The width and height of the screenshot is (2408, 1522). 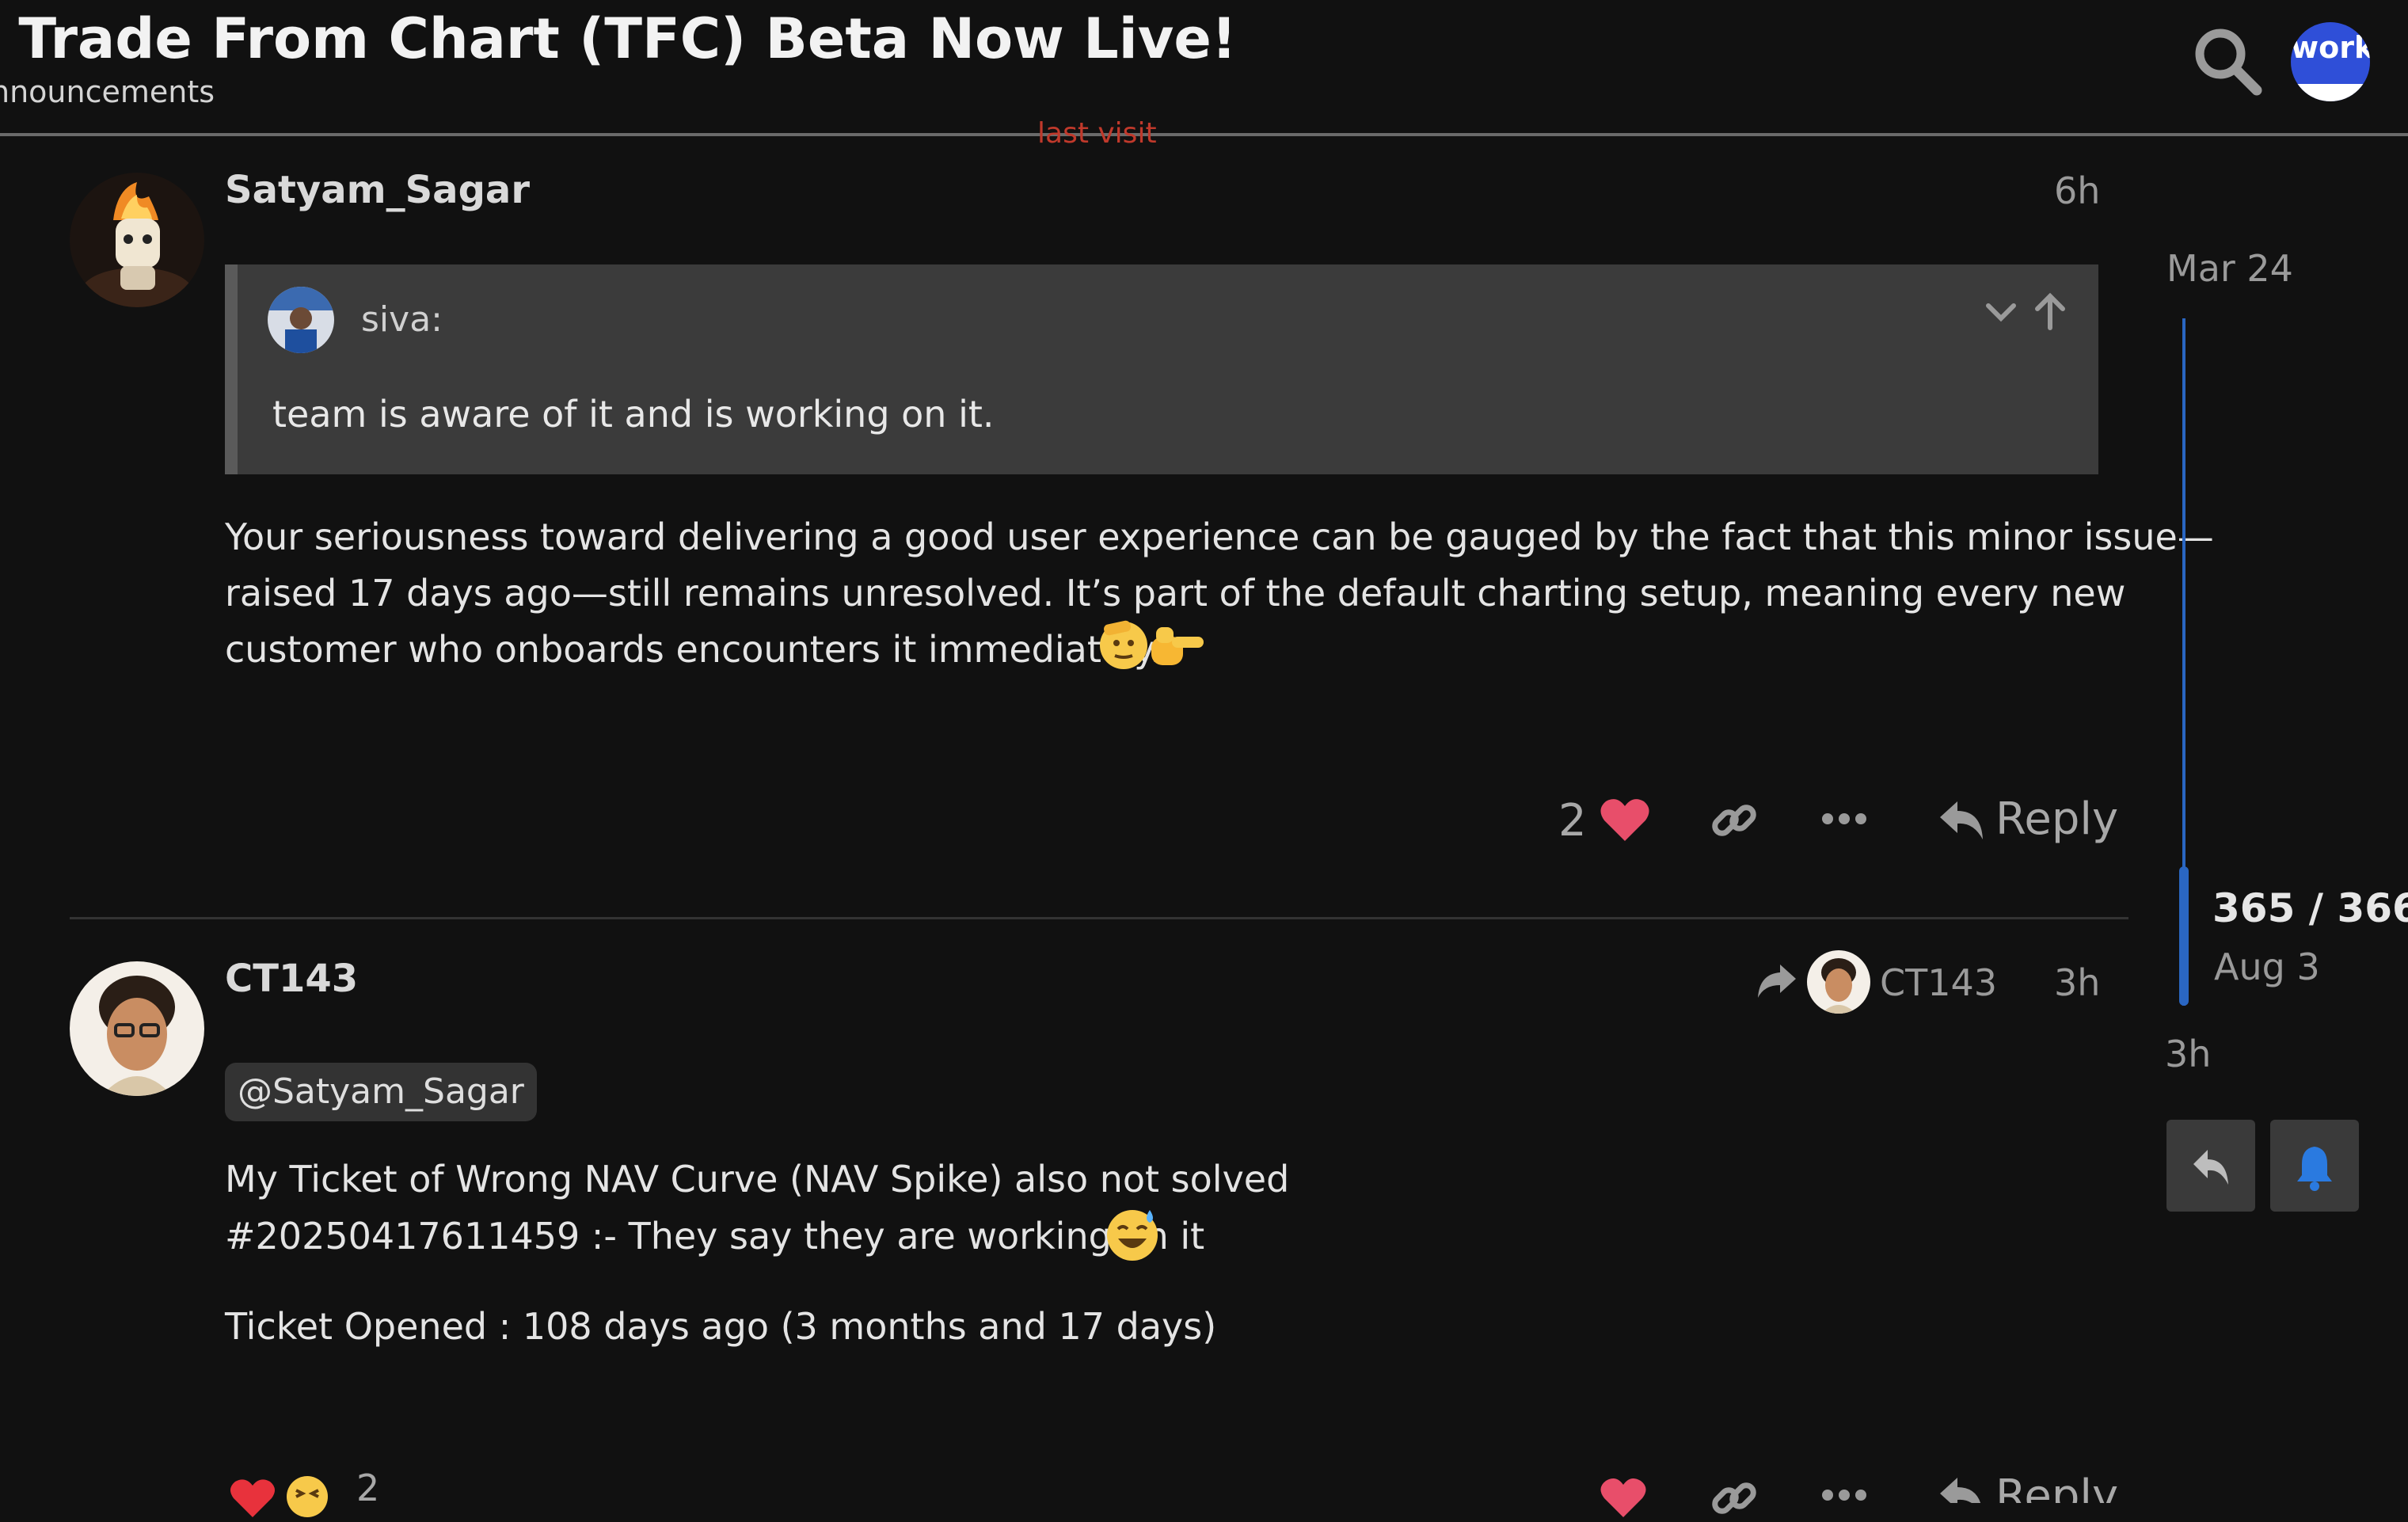 What do you see at coordinates (1204, 134) in the screenshot?
I see `header-divider` at bounding box center [1204, 134].